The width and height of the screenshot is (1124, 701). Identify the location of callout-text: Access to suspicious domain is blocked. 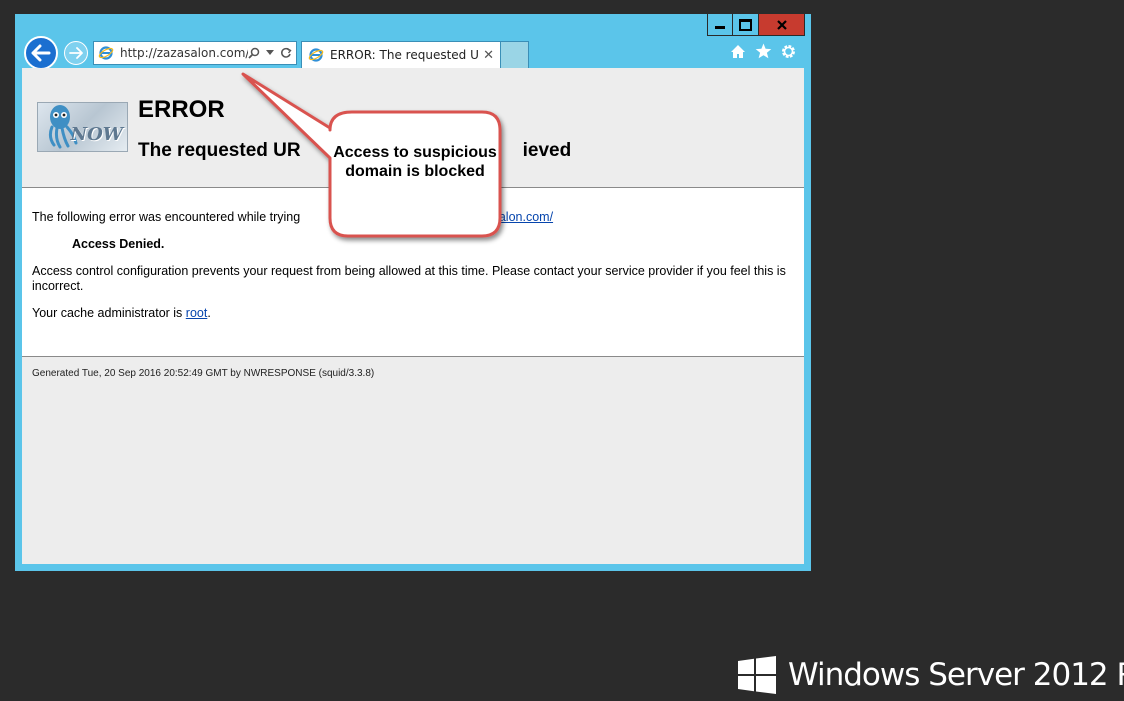
(415, 162).